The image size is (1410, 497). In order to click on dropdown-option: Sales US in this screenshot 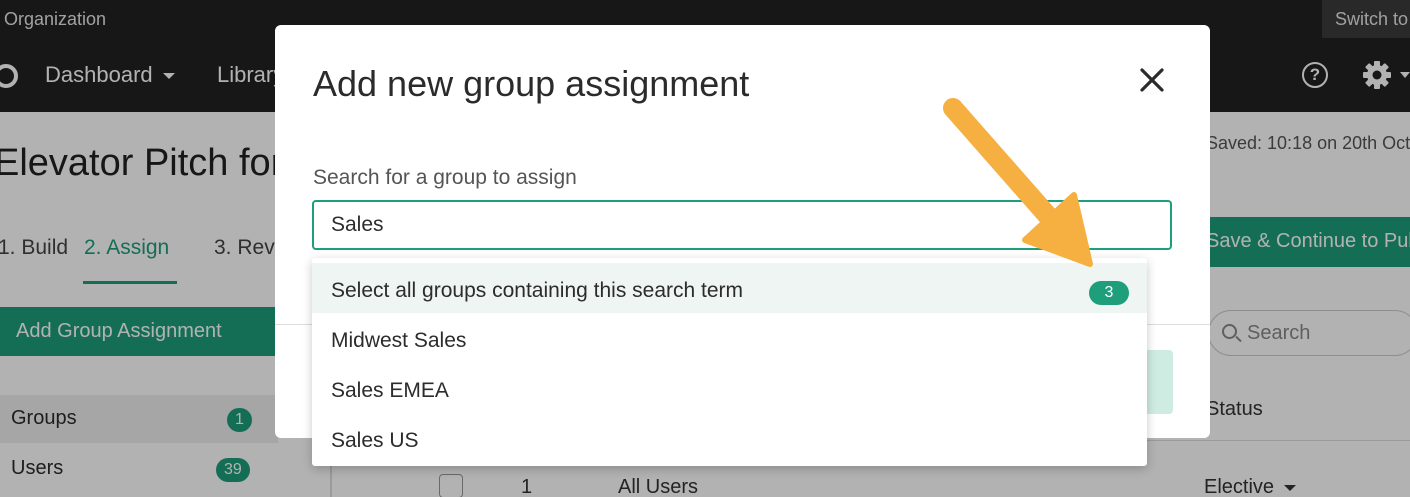, I will do `click(729, 438)`.